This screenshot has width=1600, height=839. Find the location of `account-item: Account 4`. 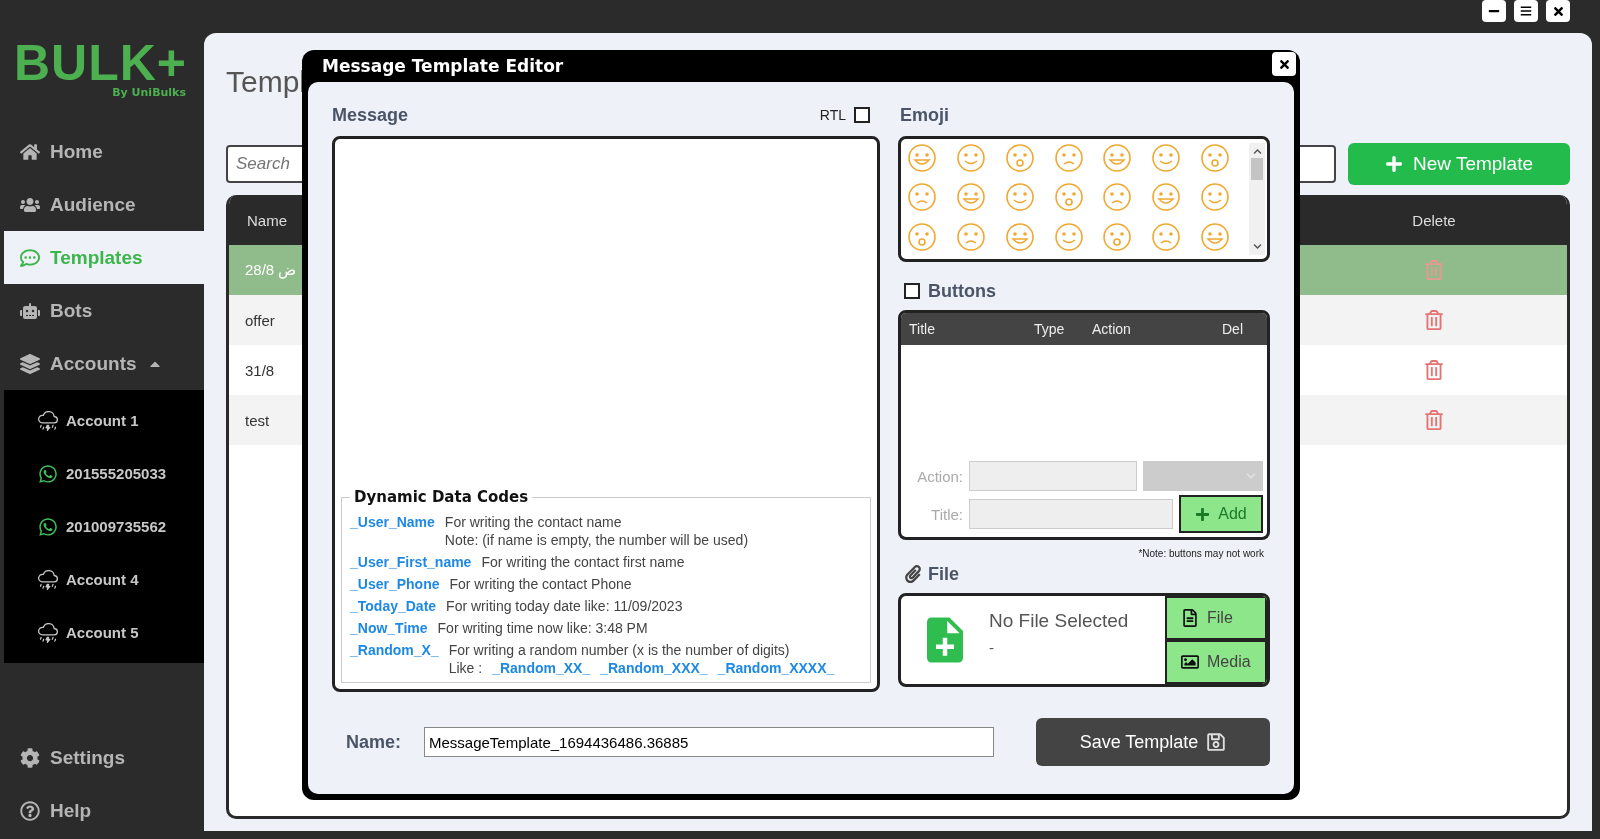

account-item: Account 4 is located at coordinates (104, 579).